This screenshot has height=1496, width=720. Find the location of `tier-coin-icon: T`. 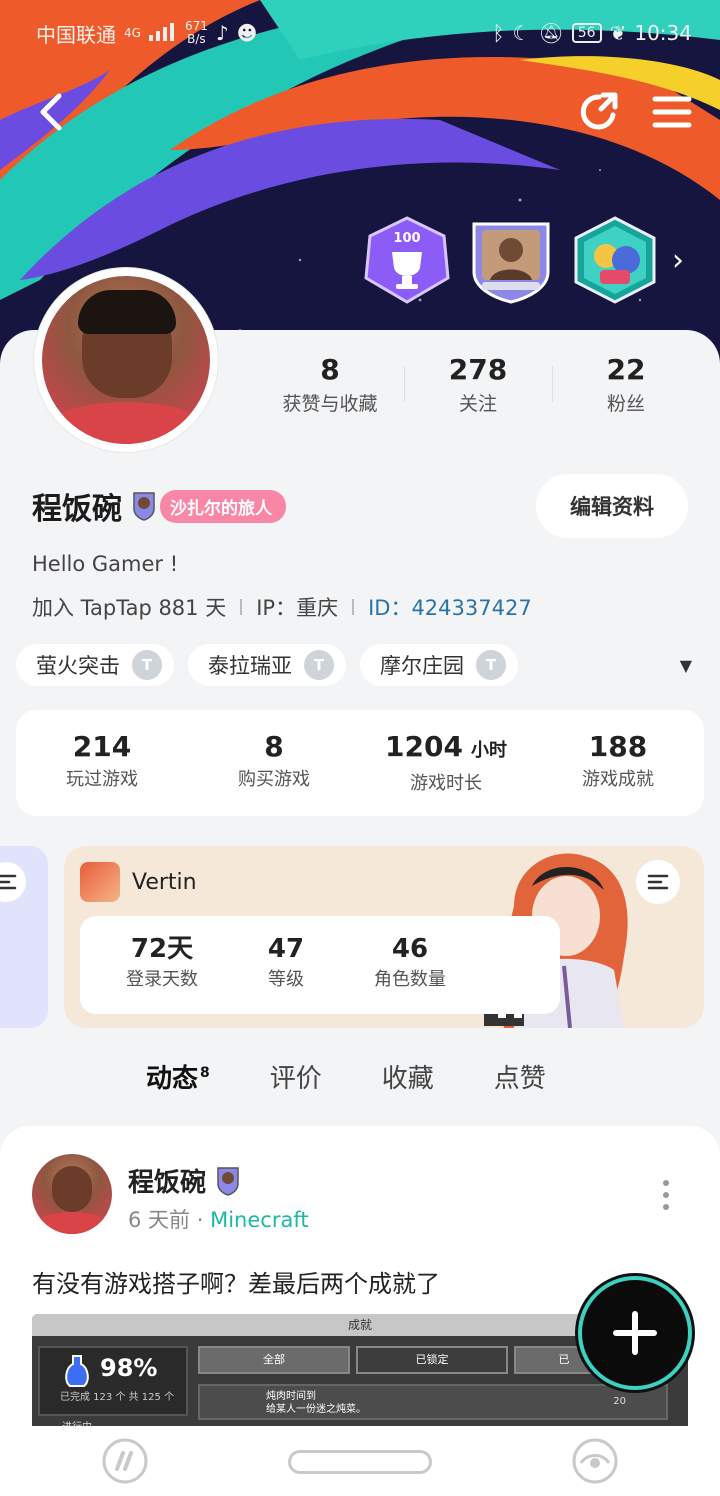

tier-coin-icon: T is located at coordinates (491, 665).